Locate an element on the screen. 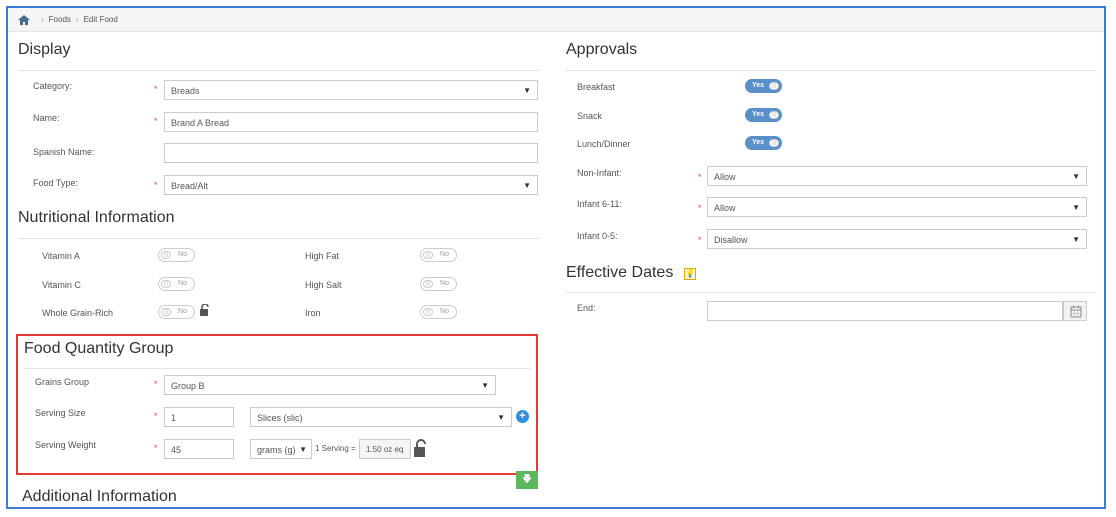 The height and width of the screenshot is (517, 1116). scroll-down-button: 🡇 is located at coordinates (527, 480).